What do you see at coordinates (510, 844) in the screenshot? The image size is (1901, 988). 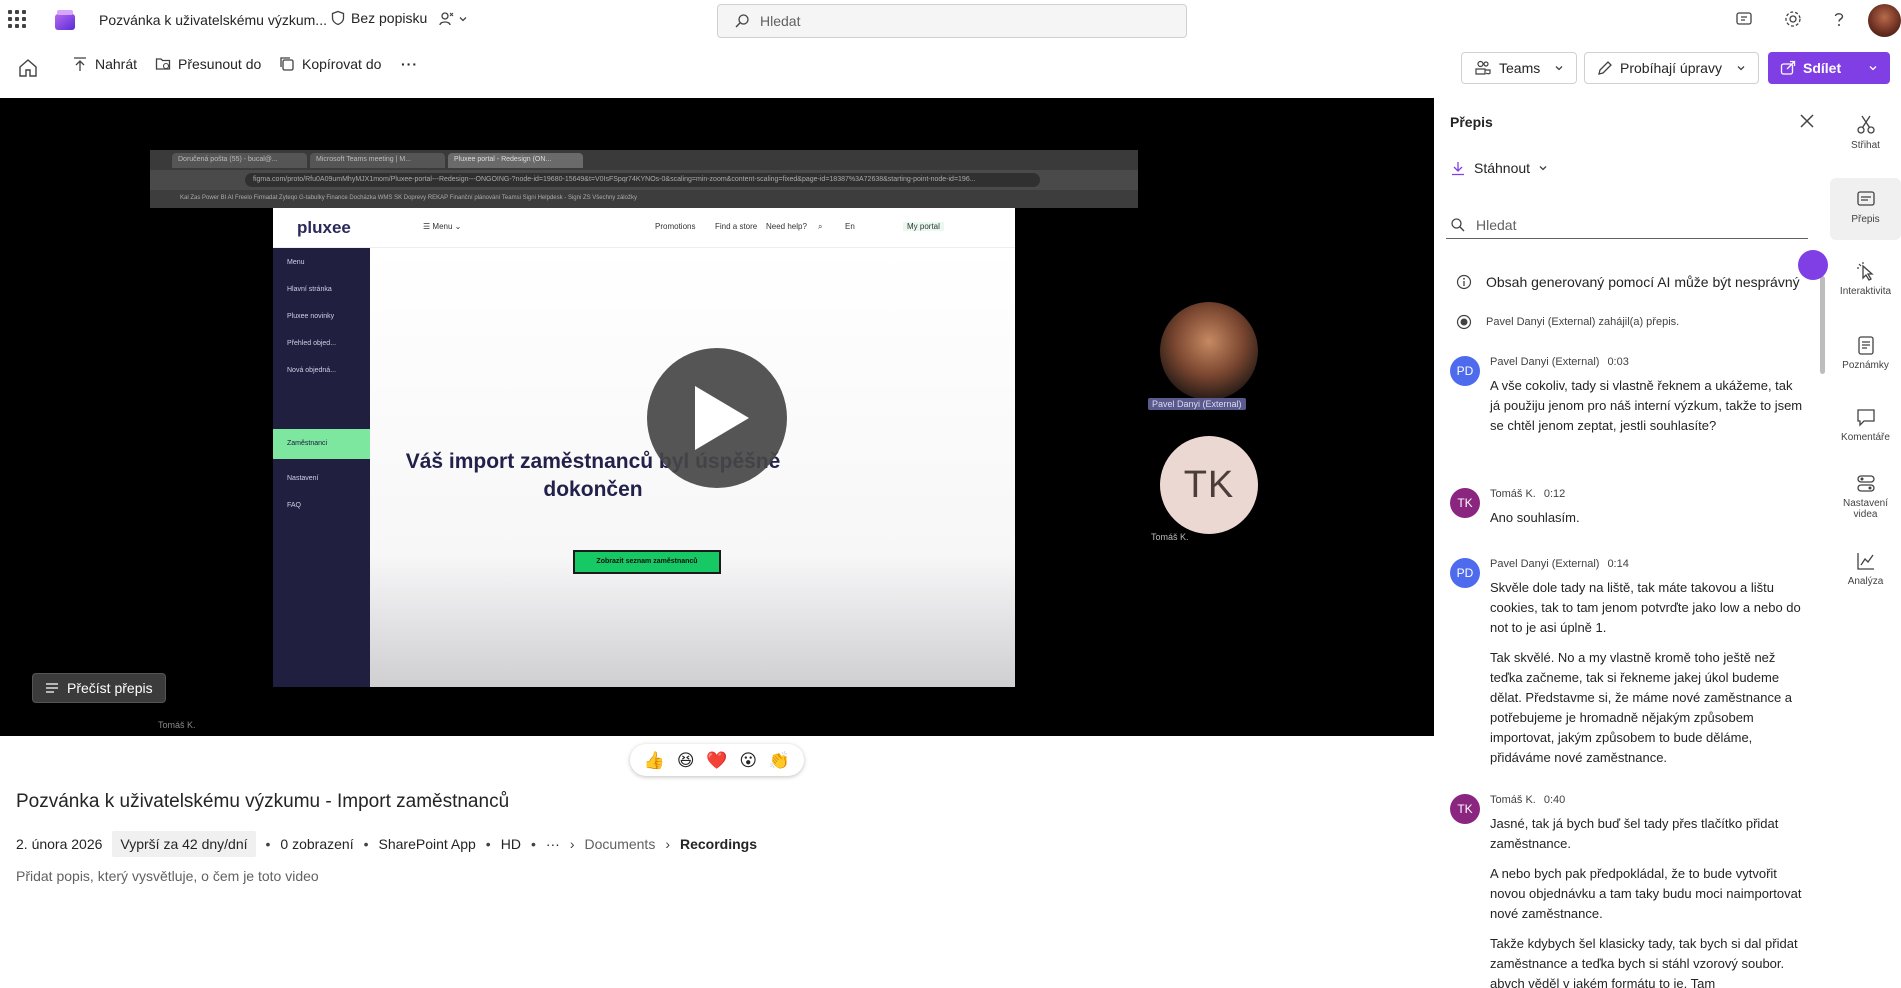 I see `quality-badge: HD` at bounding box center [510, 844].